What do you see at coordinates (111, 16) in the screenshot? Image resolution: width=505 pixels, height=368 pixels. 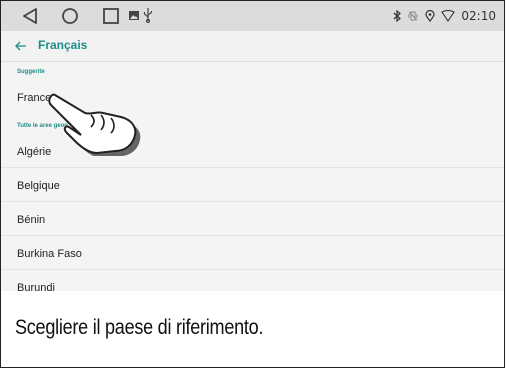 I see `nav-recents-icon` at bounding box center [111, 16].